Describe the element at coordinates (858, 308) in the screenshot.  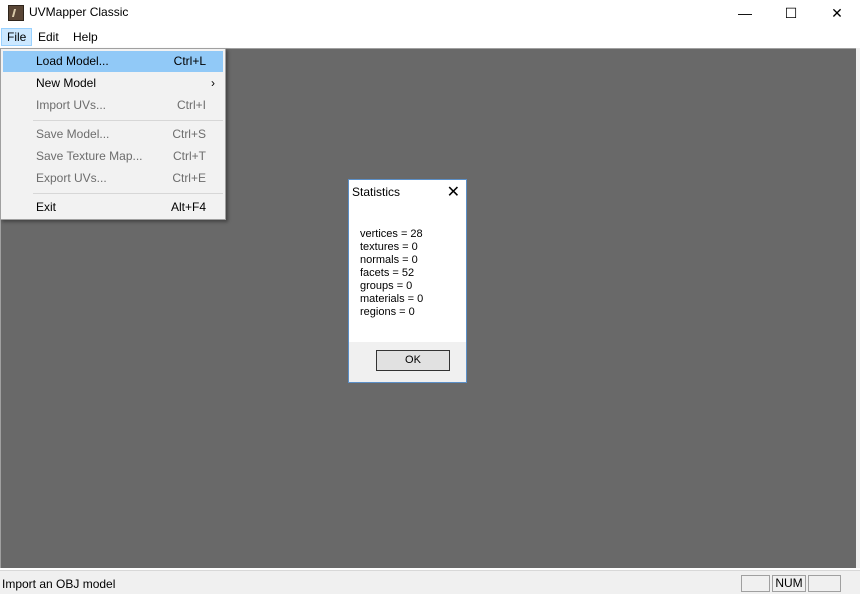
I see `workspace-edge` at that location.